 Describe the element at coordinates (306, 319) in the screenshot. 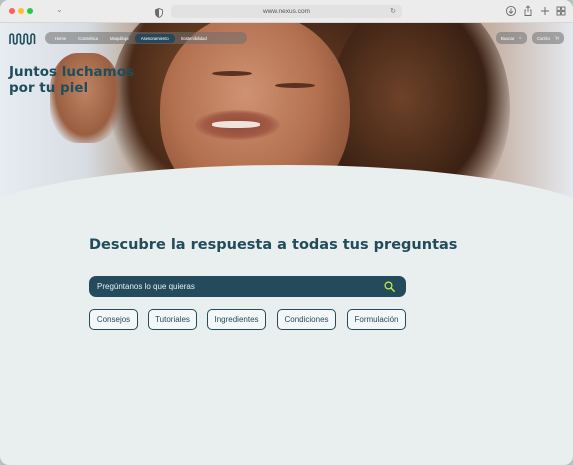

I see `topic-chip-condiciones: Condiciones` at that location.